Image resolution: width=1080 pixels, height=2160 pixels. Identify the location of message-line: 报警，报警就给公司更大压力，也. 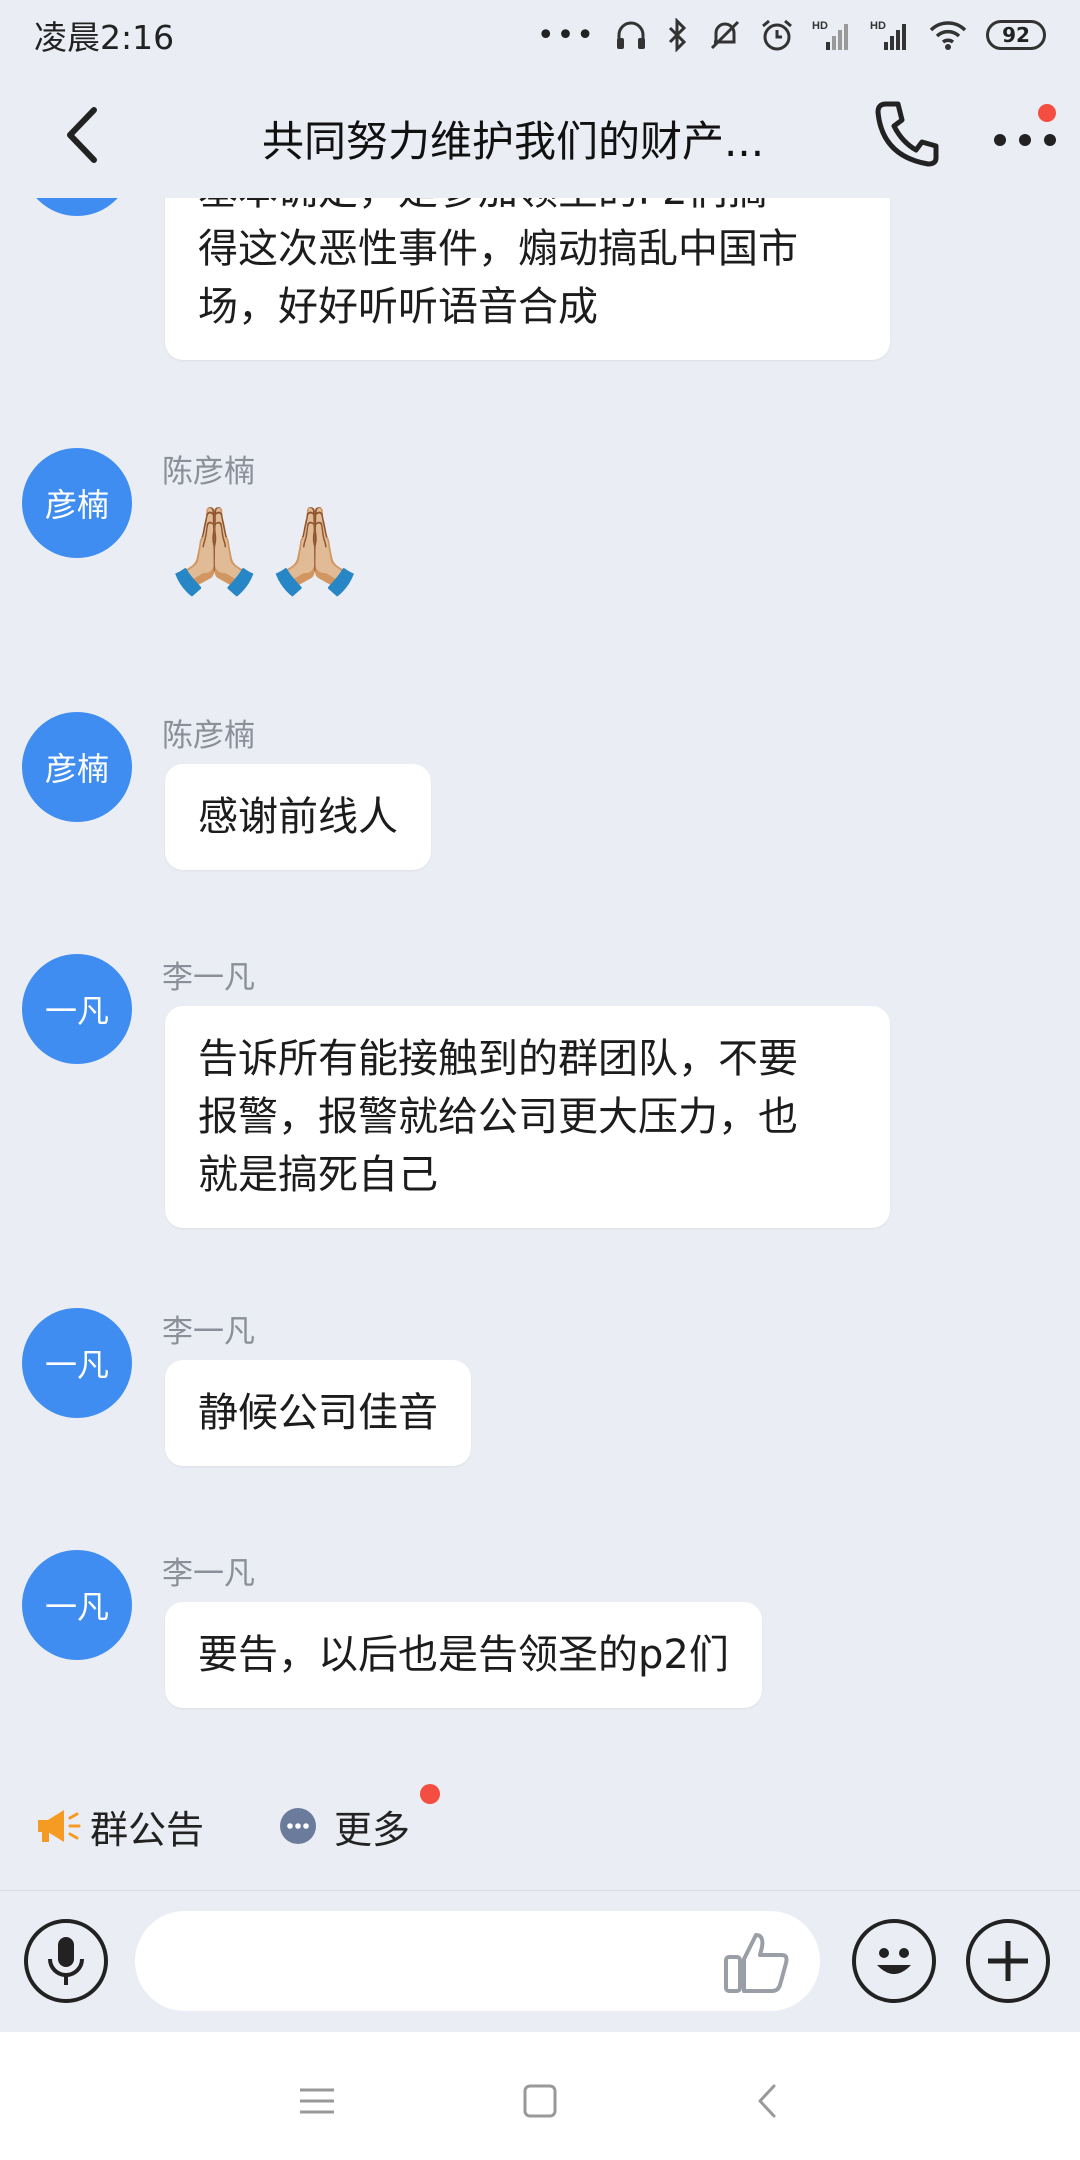
(498, 1117).